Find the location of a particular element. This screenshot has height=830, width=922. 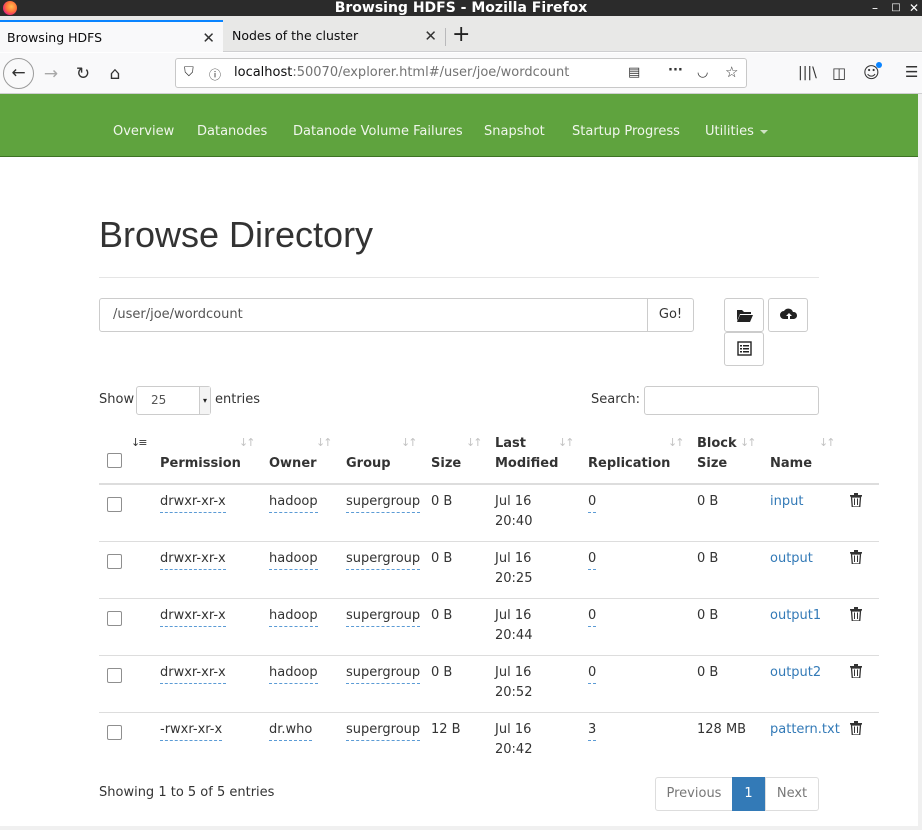

nav-snapshot: Snapshot is located at coordinates (514, 132).